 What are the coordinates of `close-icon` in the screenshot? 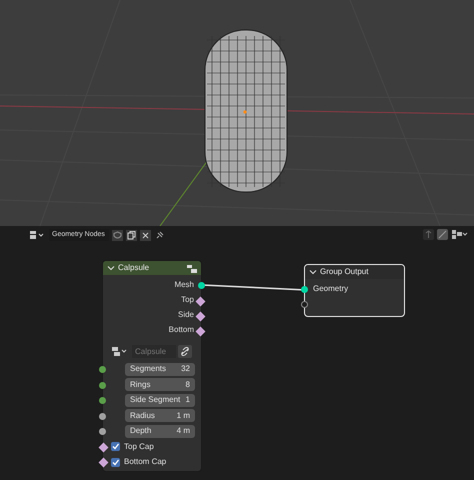 It's located at (145, 235).